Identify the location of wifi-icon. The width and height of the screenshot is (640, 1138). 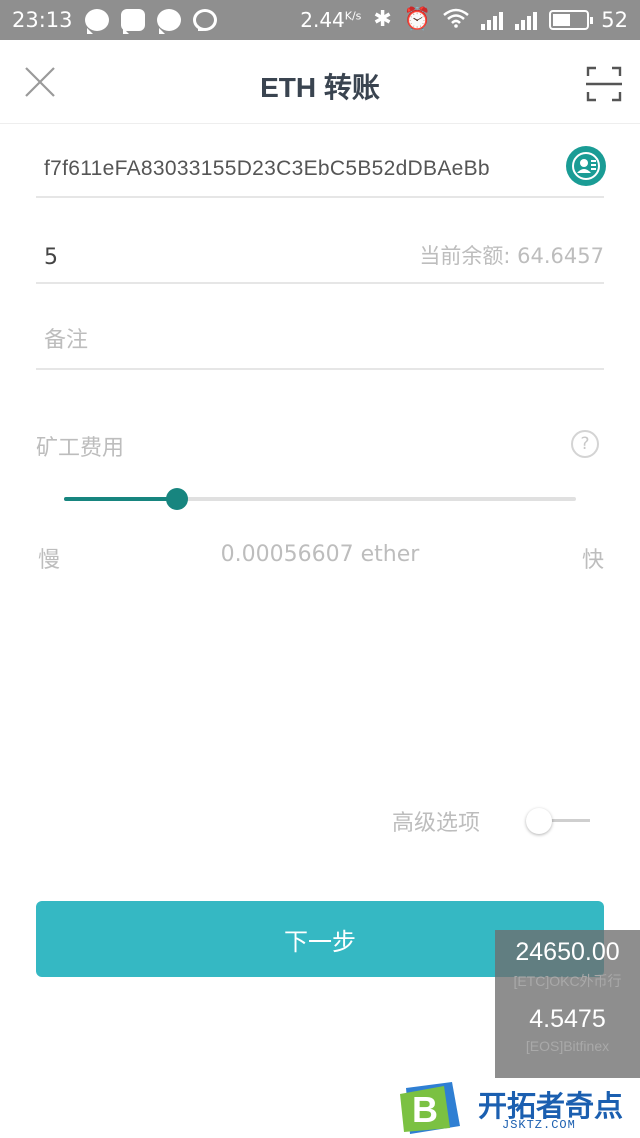
(456, 20).